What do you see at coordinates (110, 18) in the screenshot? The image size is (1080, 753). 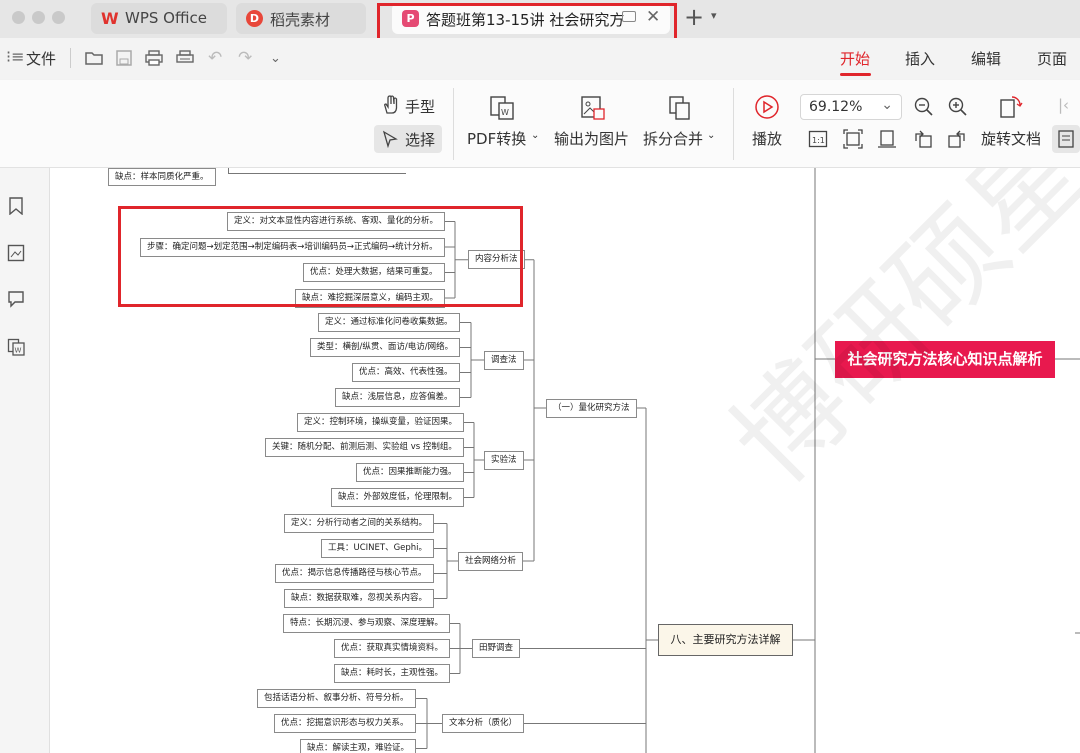 I see `wps-logo-icon: W` at bounding box center [110, 18].